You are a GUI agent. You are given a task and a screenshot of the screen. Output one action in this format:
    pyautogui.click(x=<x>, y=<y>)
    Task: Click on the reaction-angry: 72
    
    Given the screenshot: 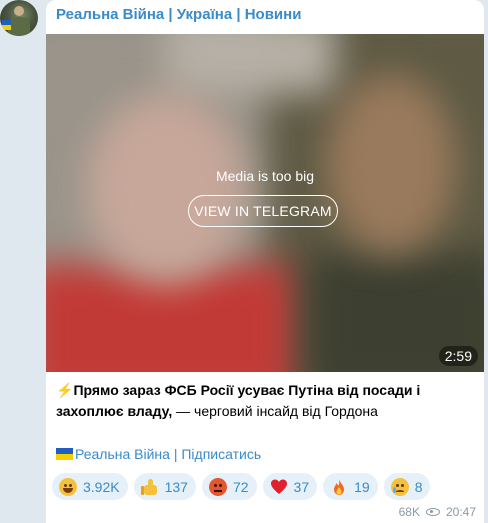 What is the action you would take?
    pyautogui.click(x=229, y=486)
    